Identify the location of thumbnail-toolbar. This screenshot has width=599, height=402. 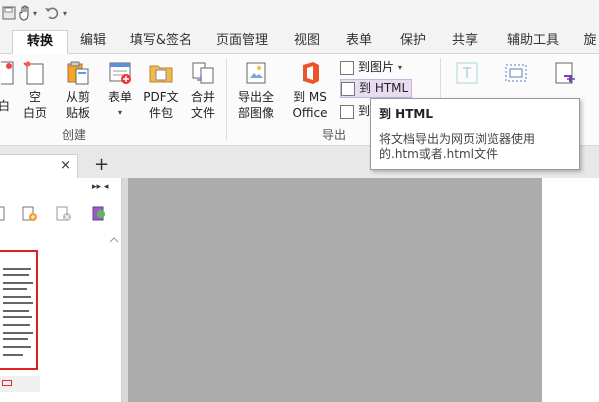
(61, 214).